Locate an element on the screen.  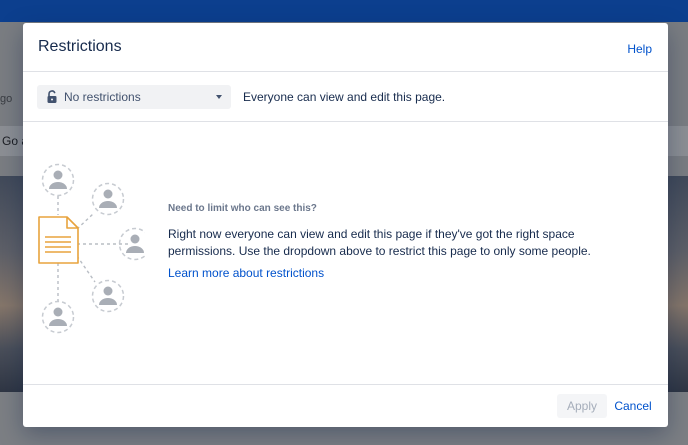
apply-button: Apply is located at coordinates (582, 406).